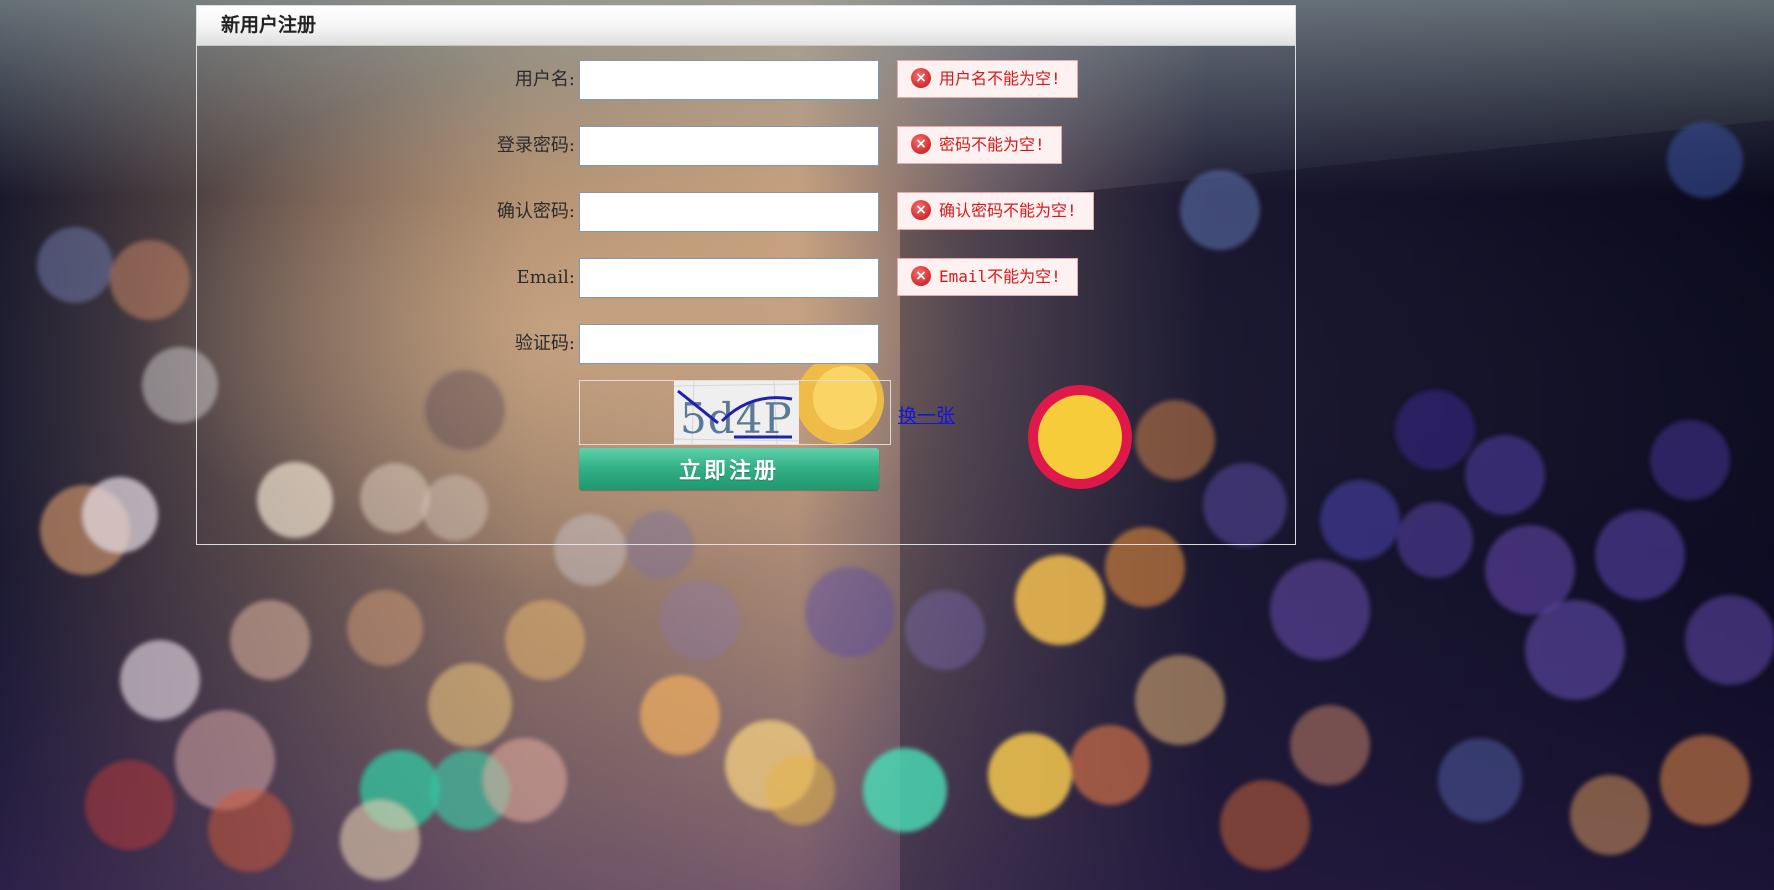 This screenshot has height=890, width=1774. I want to click on captcha-row: 验证码:, so click(746, 344).